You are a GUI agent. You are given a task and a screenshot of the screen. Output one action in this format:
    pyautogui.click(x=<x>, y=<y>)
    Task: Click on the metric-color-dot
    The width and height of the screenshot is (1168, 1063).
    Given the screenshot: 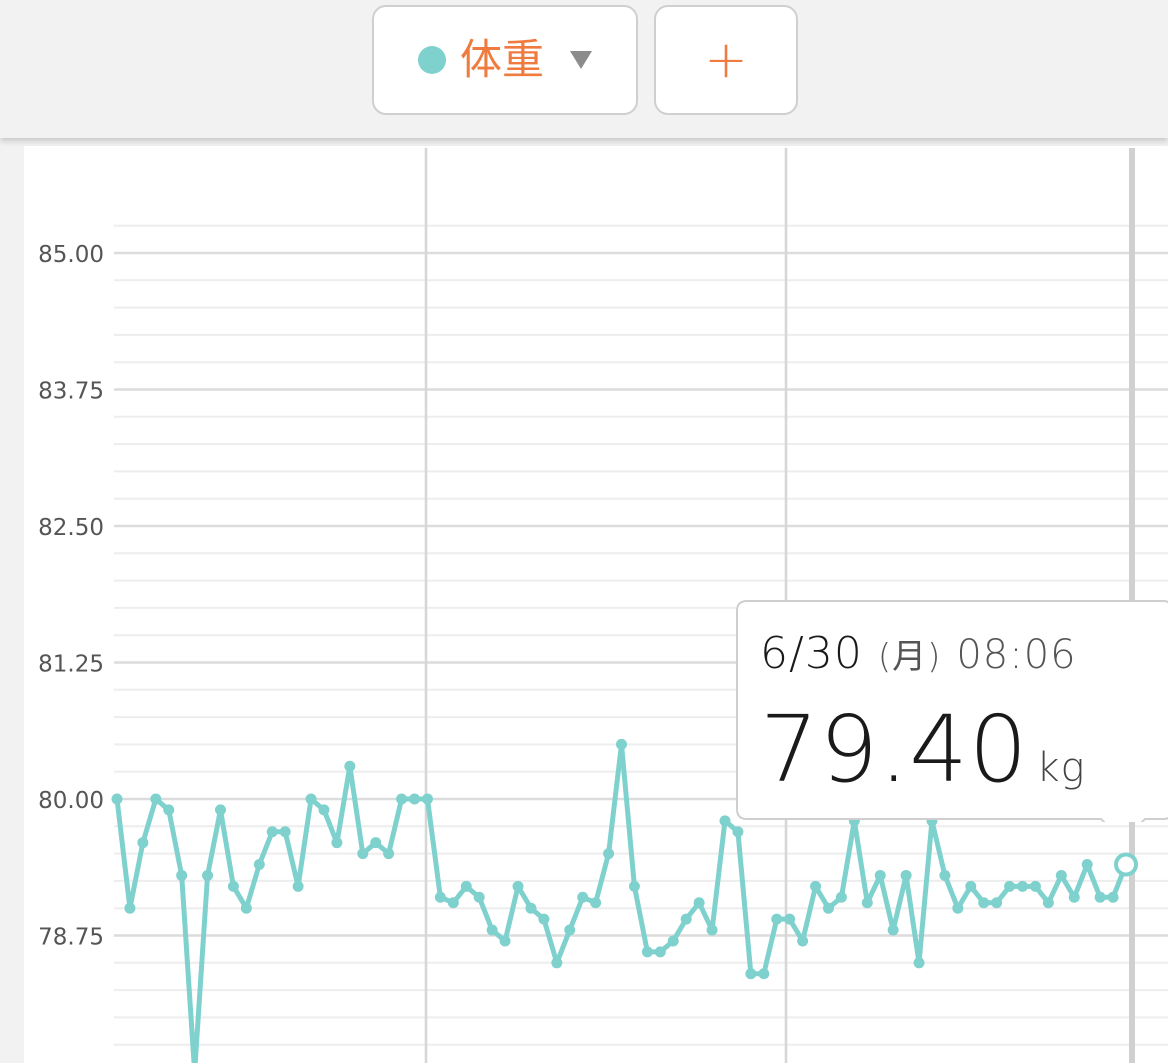 What is the action you would take?
    pyautogui.click(x=431, y=60)
    